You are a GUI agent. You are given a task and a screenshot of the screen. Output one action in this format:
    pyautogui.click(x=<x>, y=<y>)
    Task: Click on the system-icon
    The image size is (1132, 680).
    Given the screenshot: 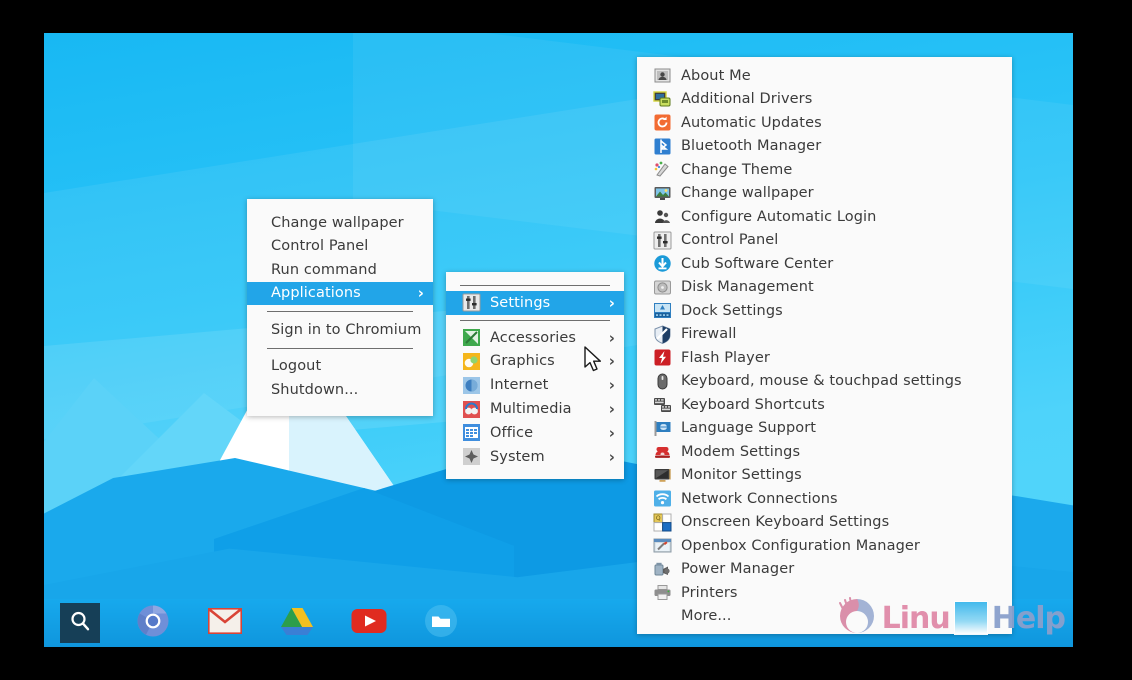 What is the action you would take?
    pyautogui.click(x=471, y=456)
    